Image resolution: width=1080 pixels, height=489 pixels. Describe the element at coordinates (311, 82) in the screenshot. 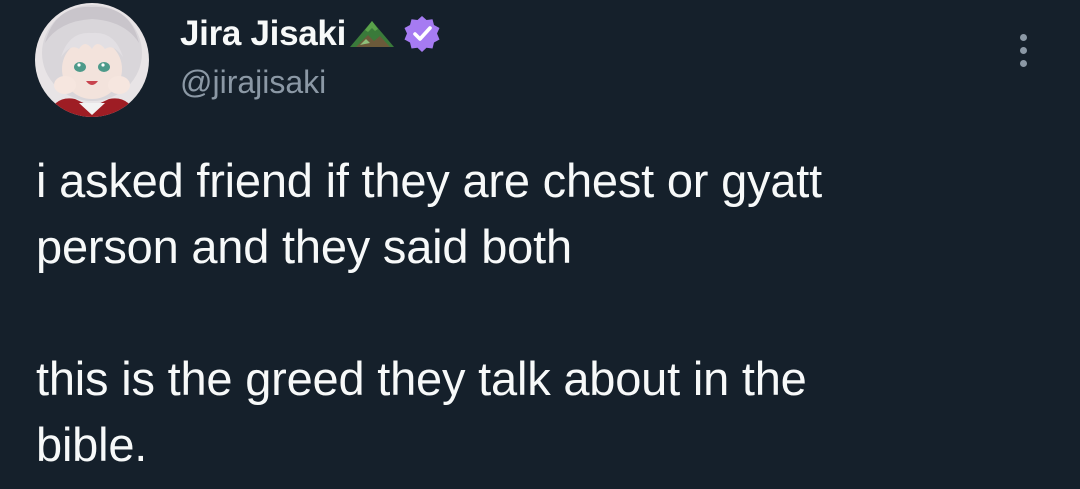

I see `handle: @jirajisaki` at that location.